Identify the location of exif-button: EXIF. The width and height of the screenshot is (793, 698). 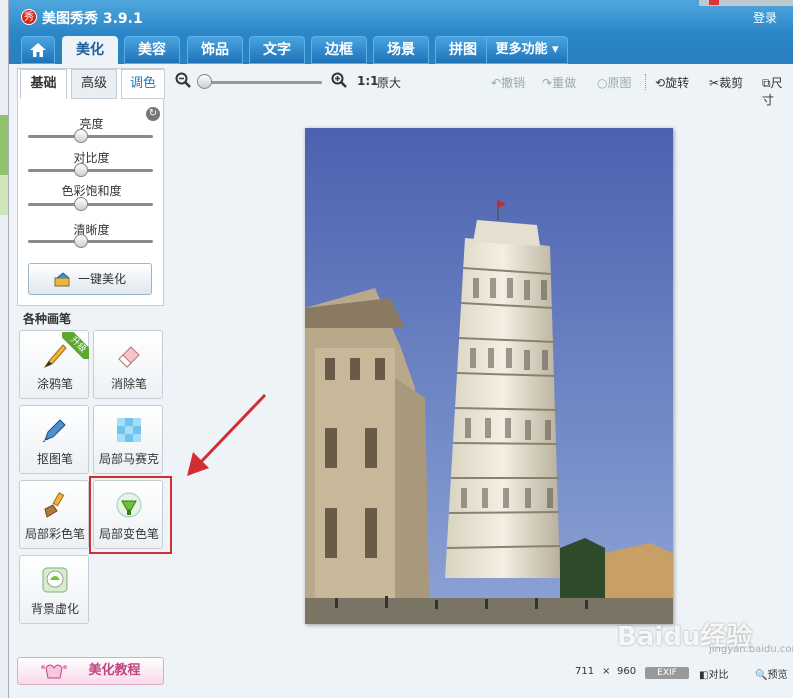
(667, 673).